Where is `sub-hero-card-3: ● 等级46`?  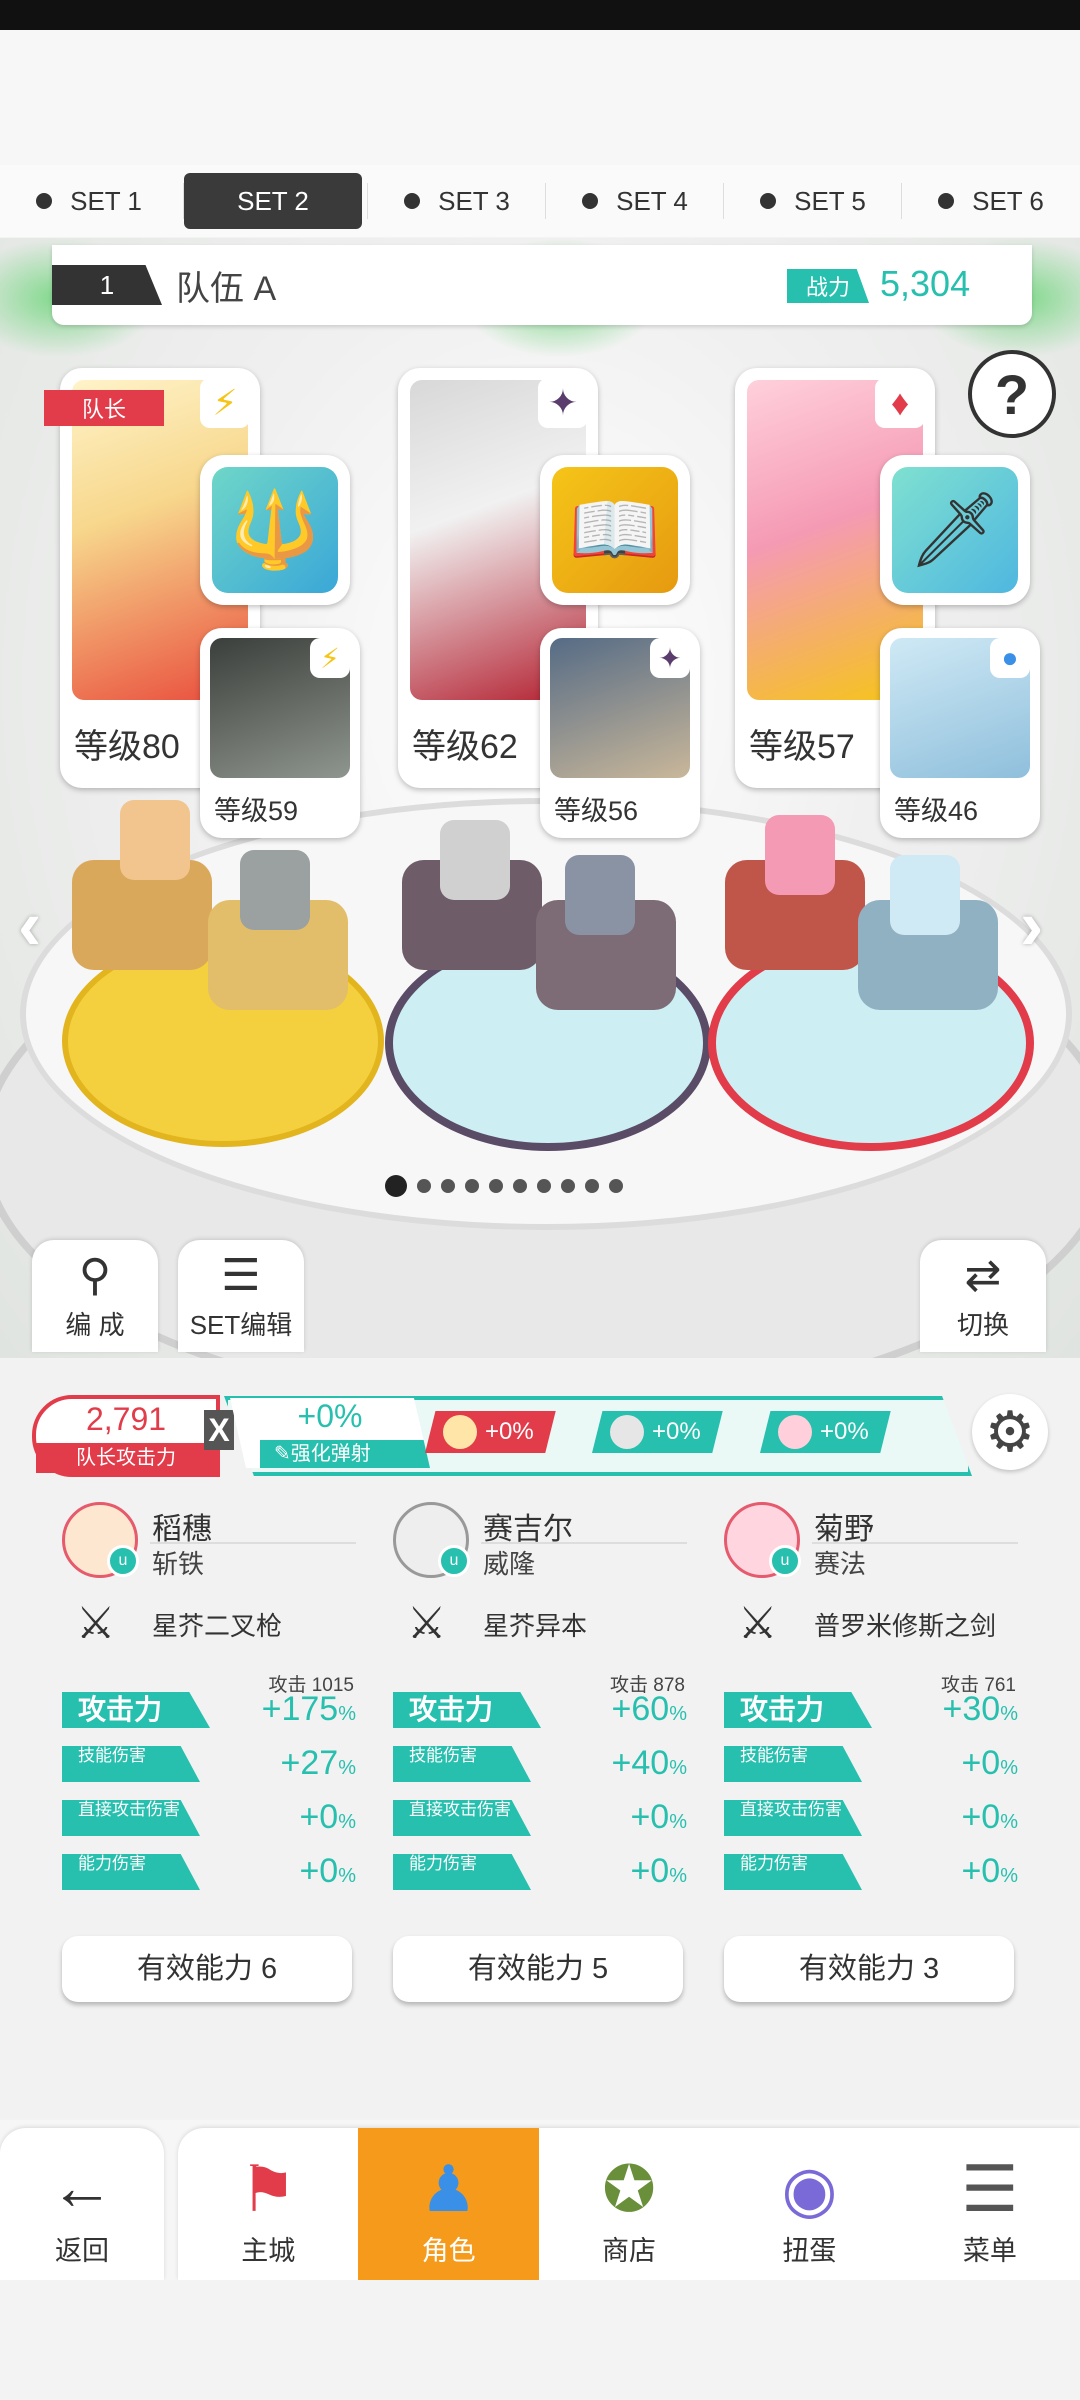 sub-hero-card-3: ● 等级46 is located at coordinates (960, 733).